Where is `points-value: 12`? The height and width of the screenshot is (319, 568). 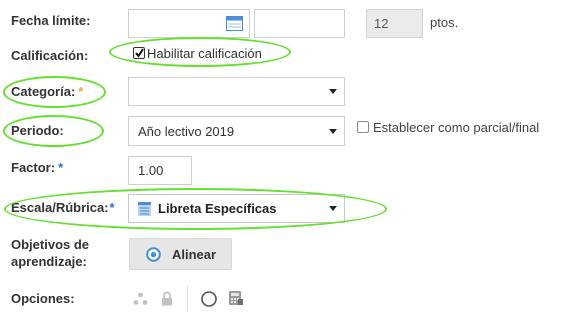
points-value: 12 is located at coordinates (381, 23).